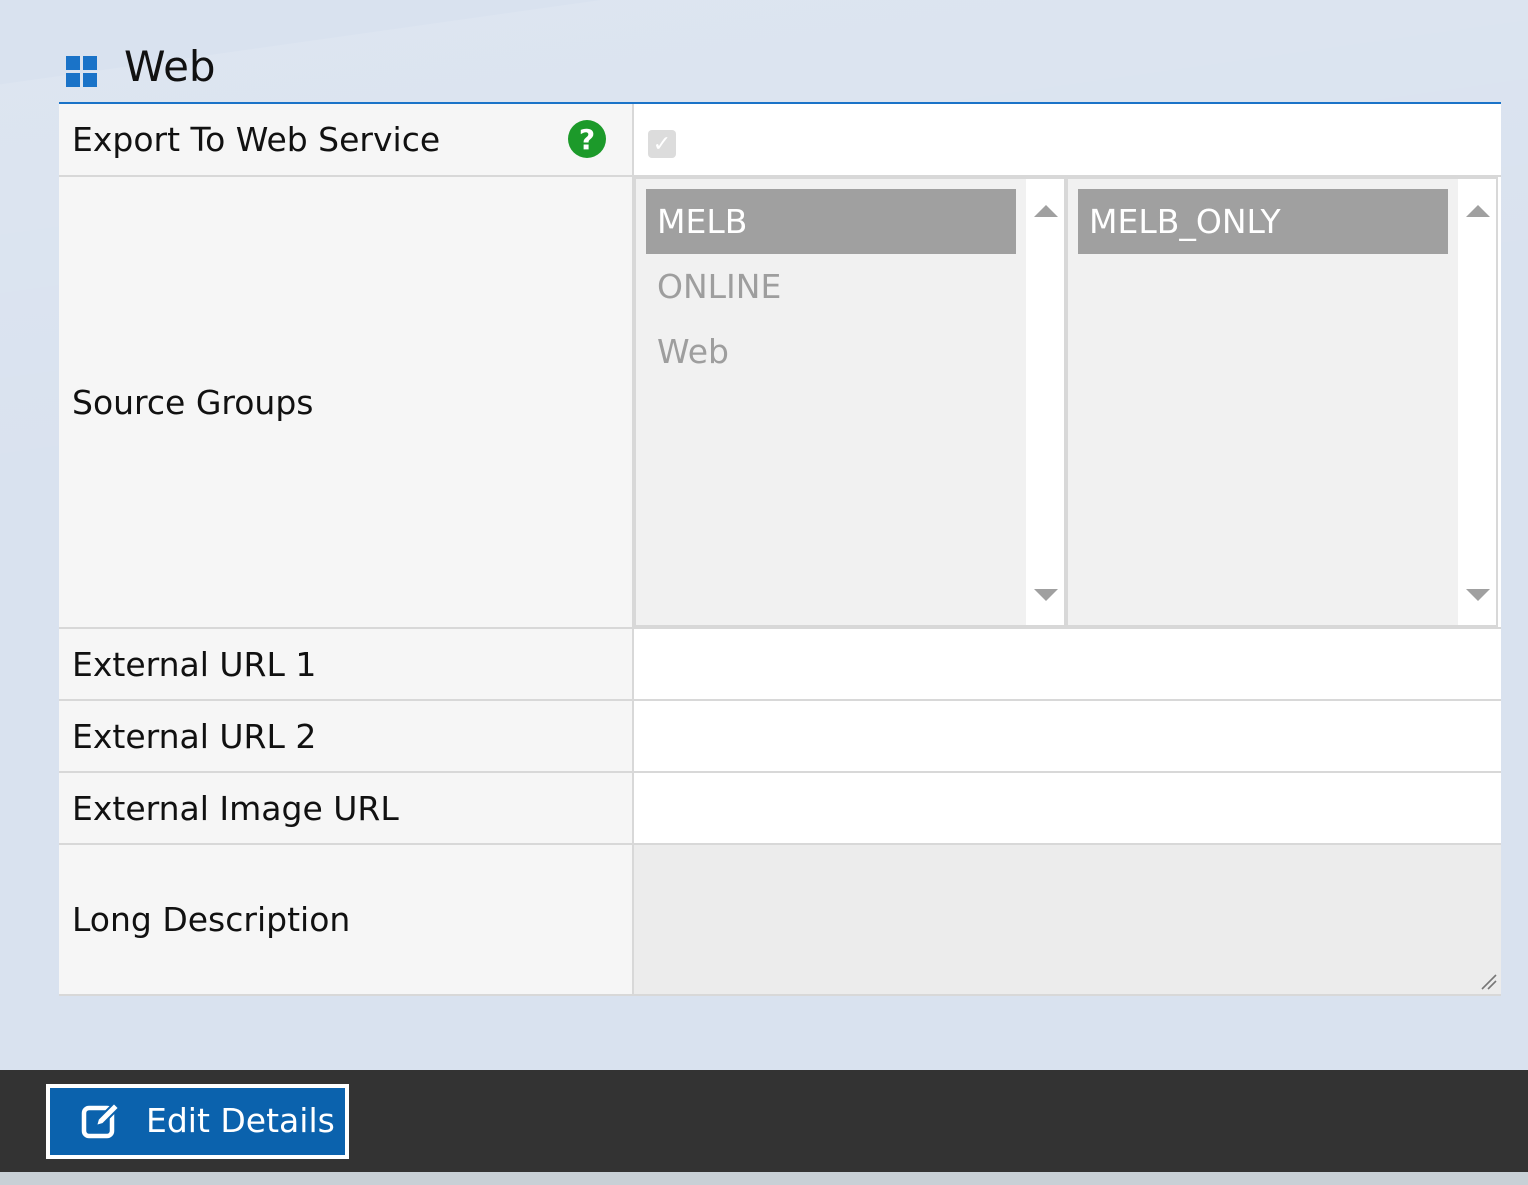 This screenshot has width=1528, height=1185. I want to click on list-option: MELB_ONLY, so click(1263, 221).